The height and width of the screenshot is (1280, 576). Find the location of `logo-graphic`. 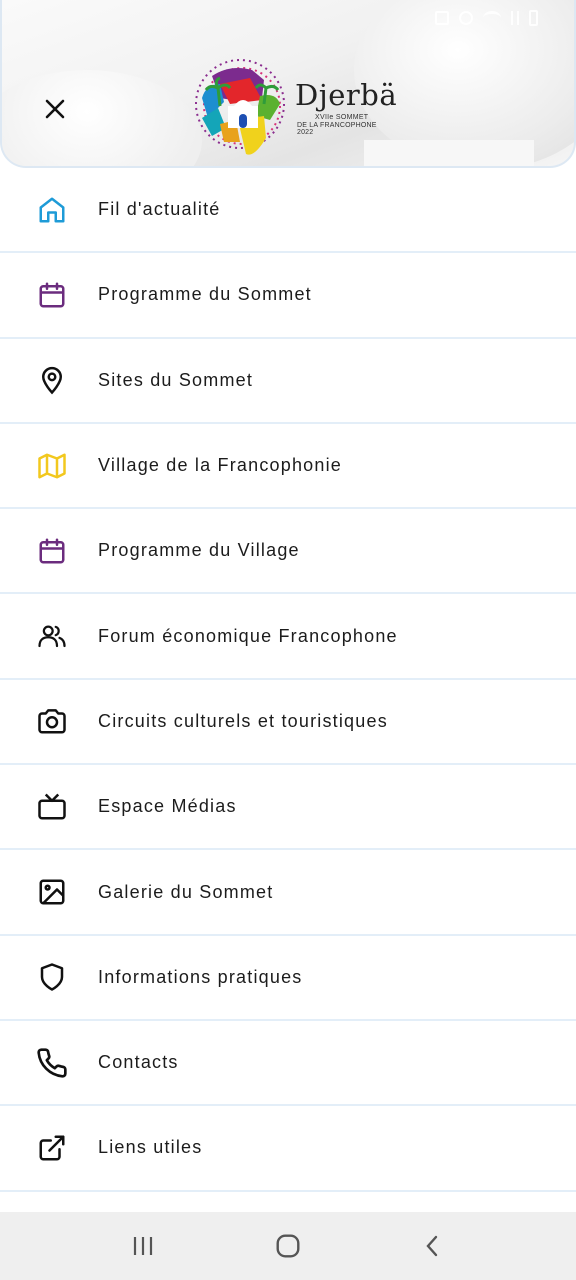

logo-graphic is located at coordinates (240, 107).